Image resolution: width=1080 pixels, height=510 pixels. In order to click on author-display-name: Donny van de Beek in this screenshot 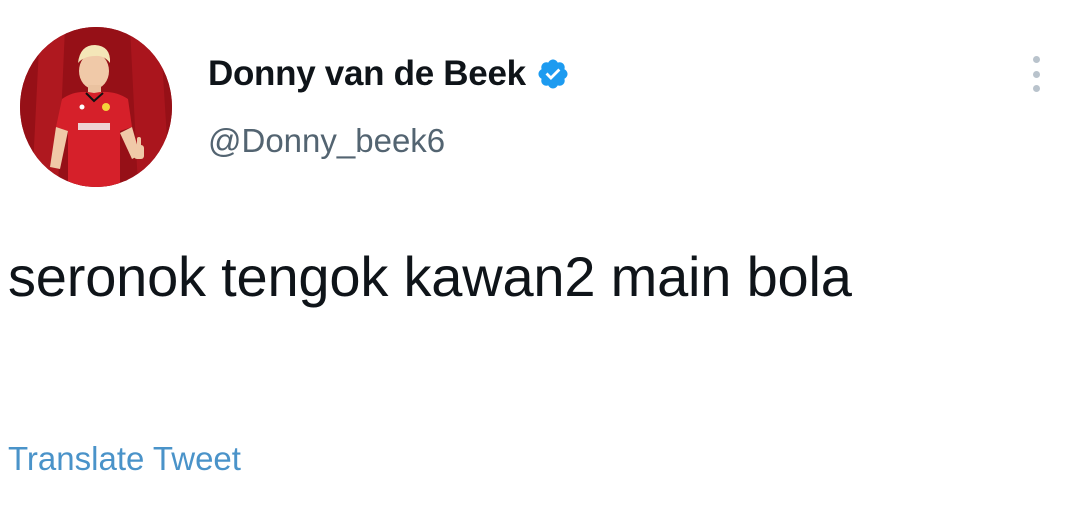, I will do `click(367, 74)`.